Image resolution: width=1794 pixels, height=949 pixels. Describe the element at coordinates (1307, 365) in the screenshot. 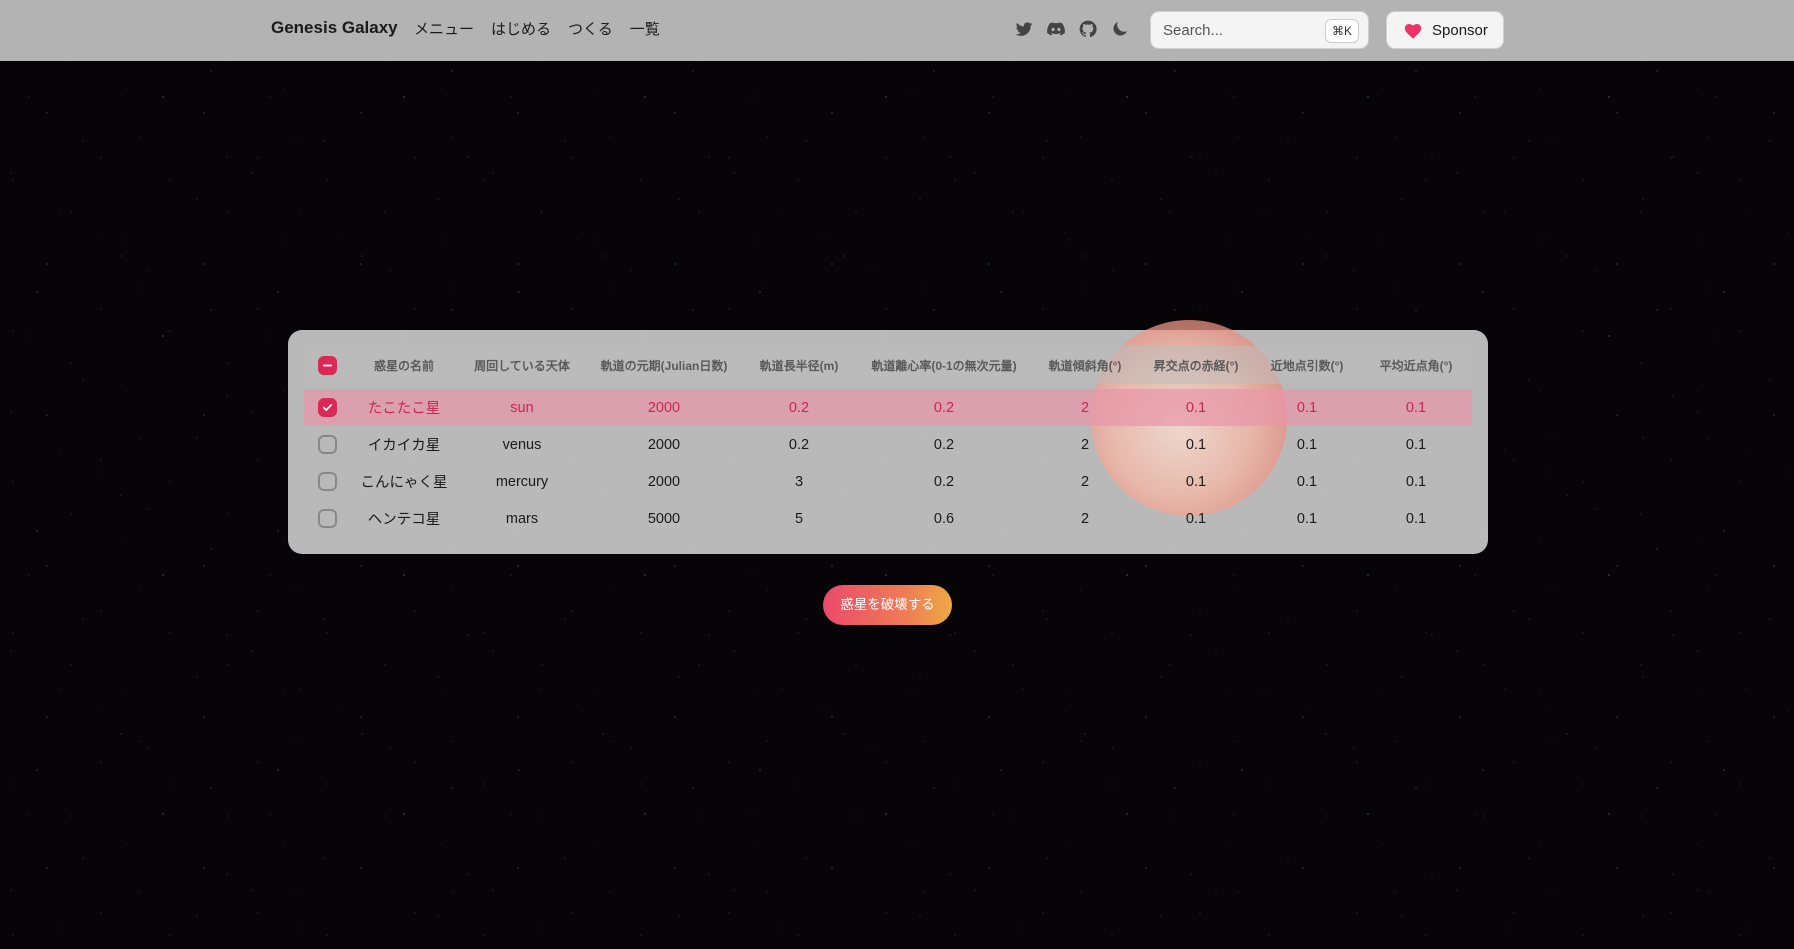

I see `column-header: 近地点引数(°)` at that location.